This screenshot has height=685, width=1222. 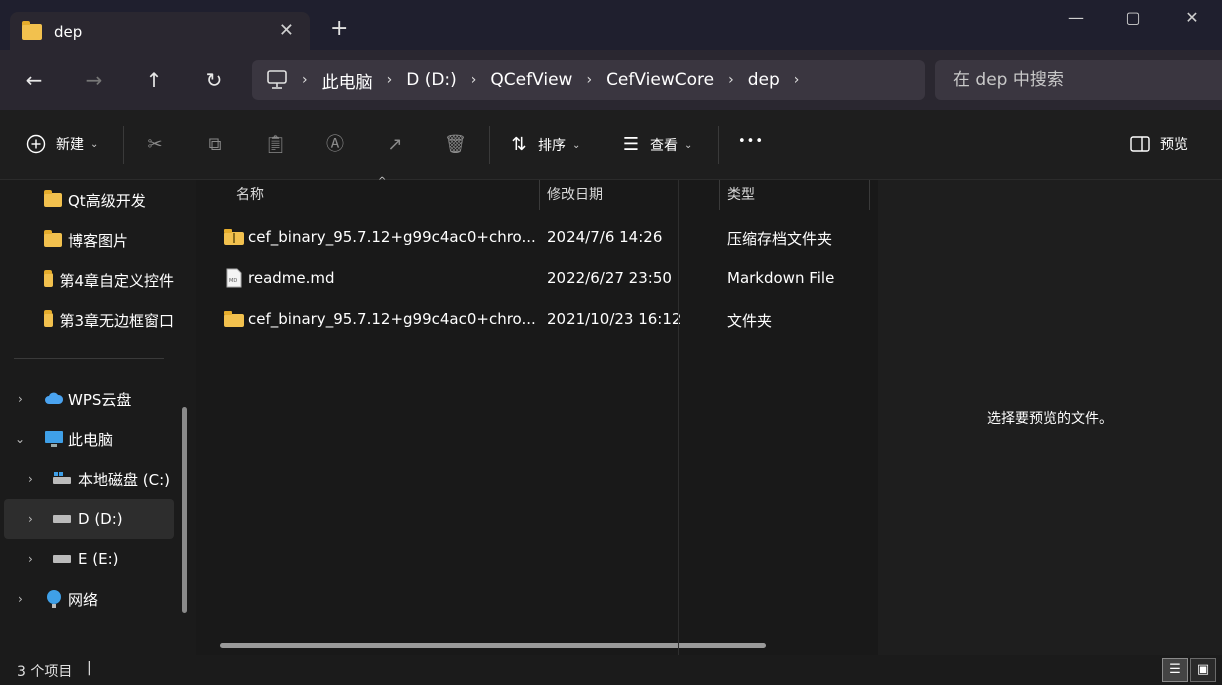 I want to click on delete-button: 🗑︎, so click(x=455, y=145).